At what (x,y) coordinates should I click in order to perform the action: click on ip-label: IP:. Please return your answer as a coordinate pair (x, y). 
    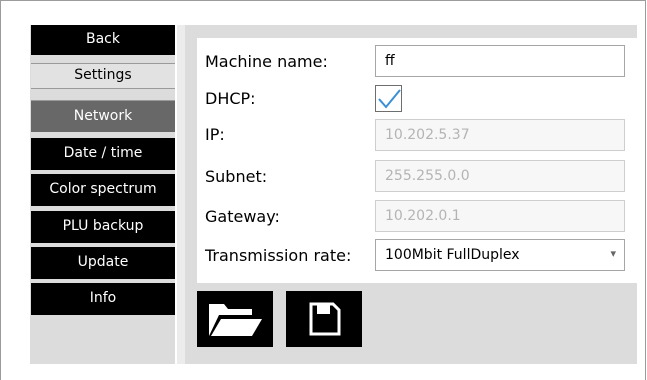
    Looking at the image, I should click on (215, 134).